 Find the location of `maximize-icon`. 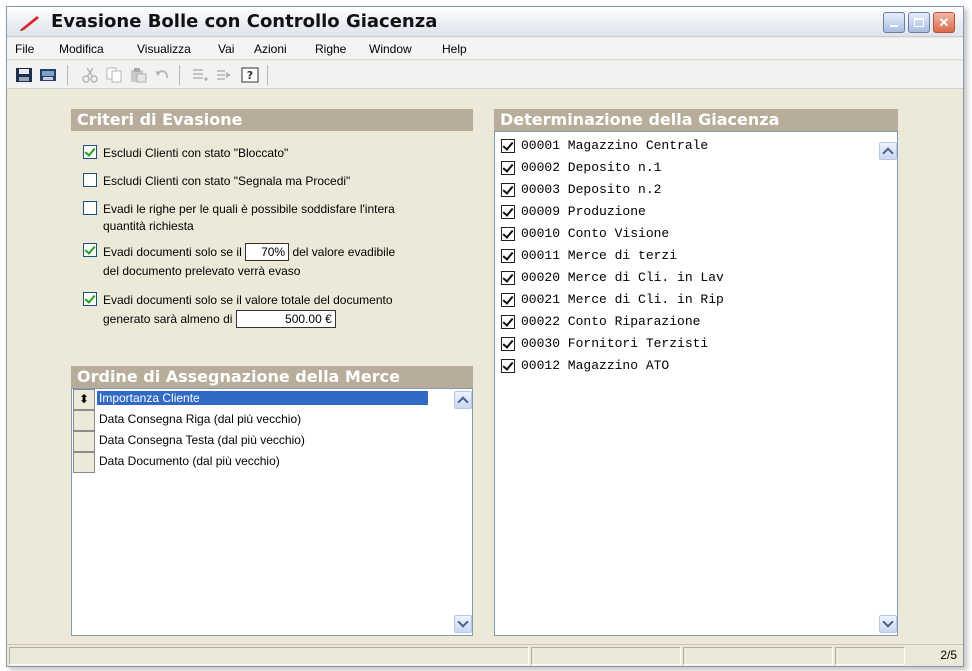

maximize-icon is located at coordinates (919, 22).